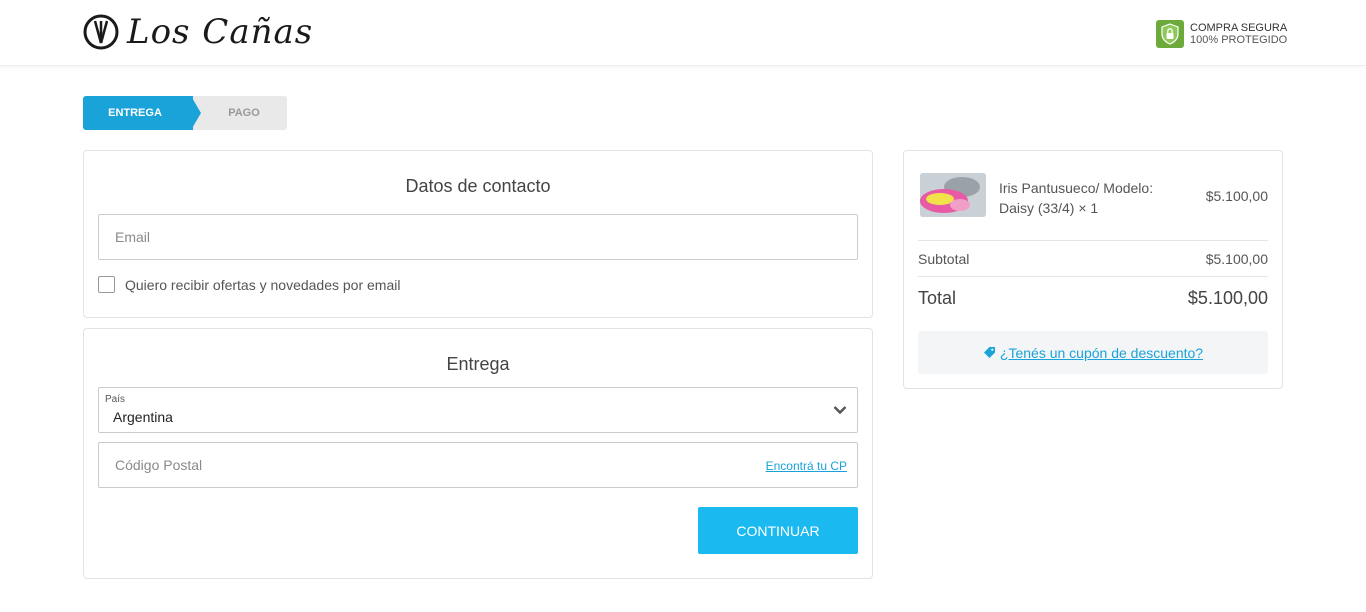 The width and height of the screenshot is (1366, 612). What do you see at coordinates (106, 284) in the screenshot?
I see `newsletter-checkbox` at bounding box center [106, 284].